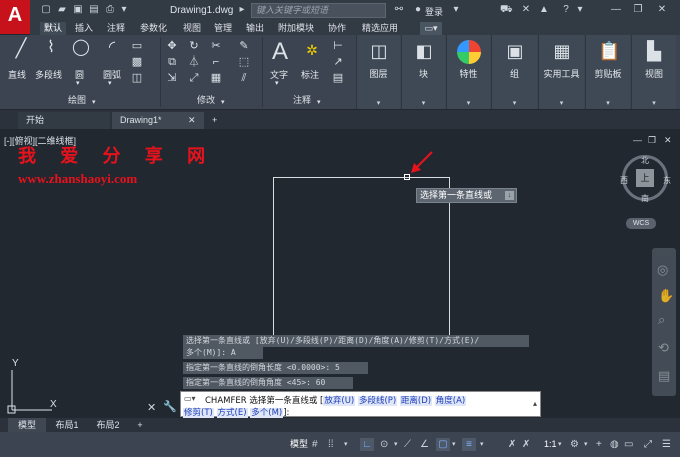  Describe the element at coordinates (434, 11) in the screenshot. I see `login-link: 登录` at that location.